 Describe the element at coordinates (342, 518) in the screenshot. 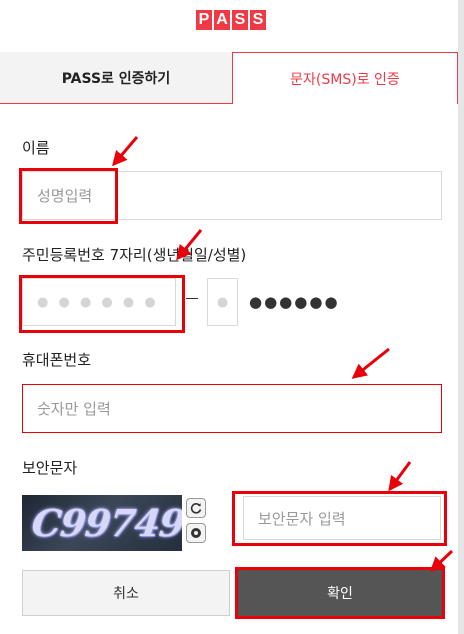

I see `captcha-input: 보안문자 입력` at that location.